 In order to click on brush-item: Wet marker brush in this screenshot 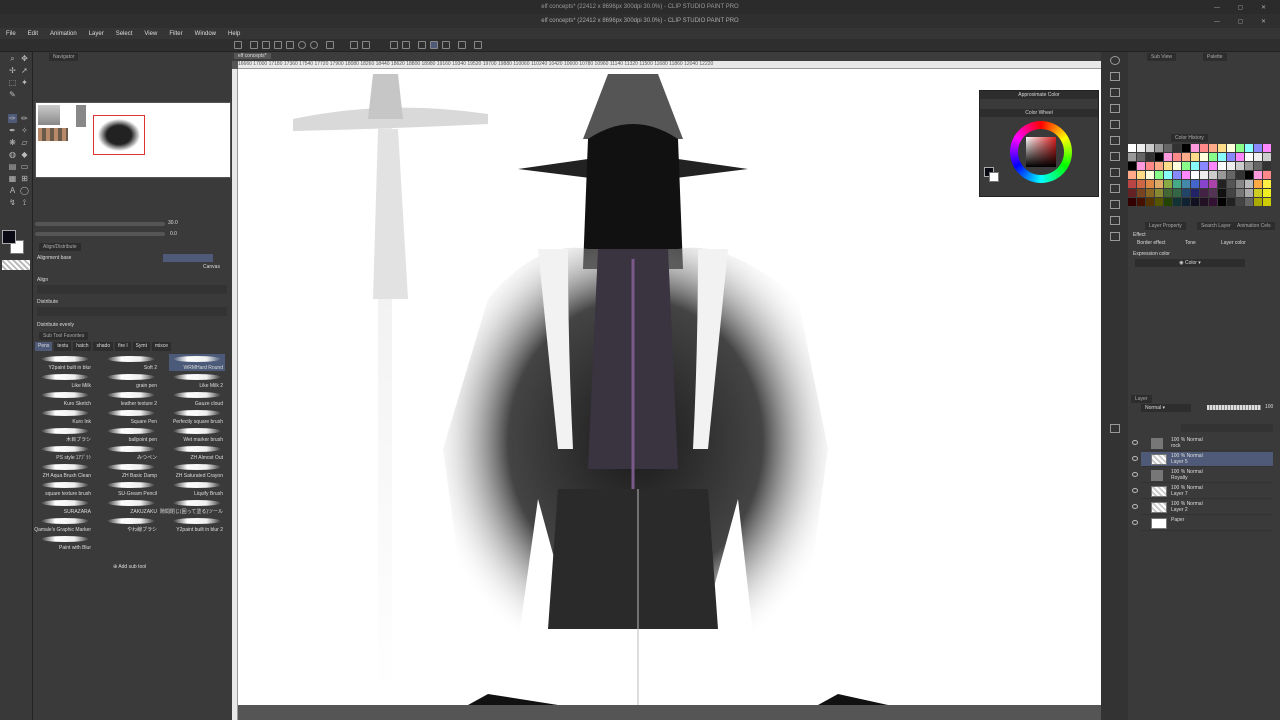, I will do `click(197, 434)`.